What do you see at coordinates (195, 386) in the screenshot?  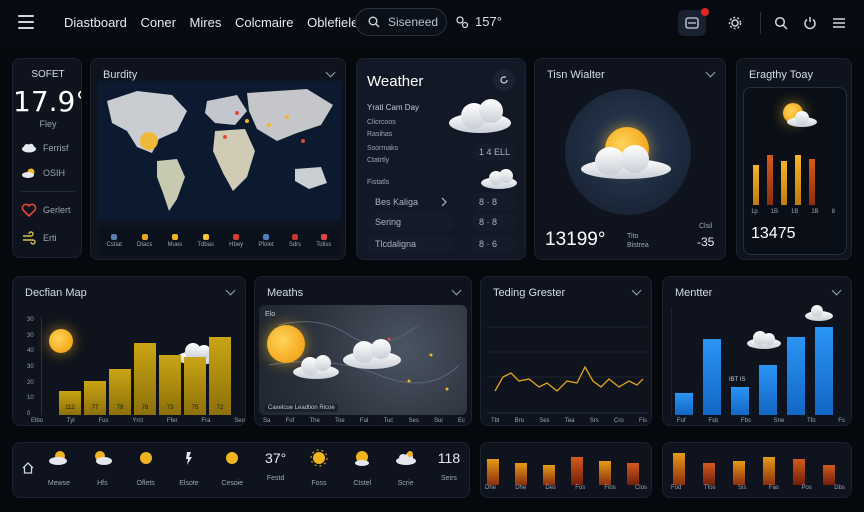 I see `bar: 75` at bounding box center [195, 386].